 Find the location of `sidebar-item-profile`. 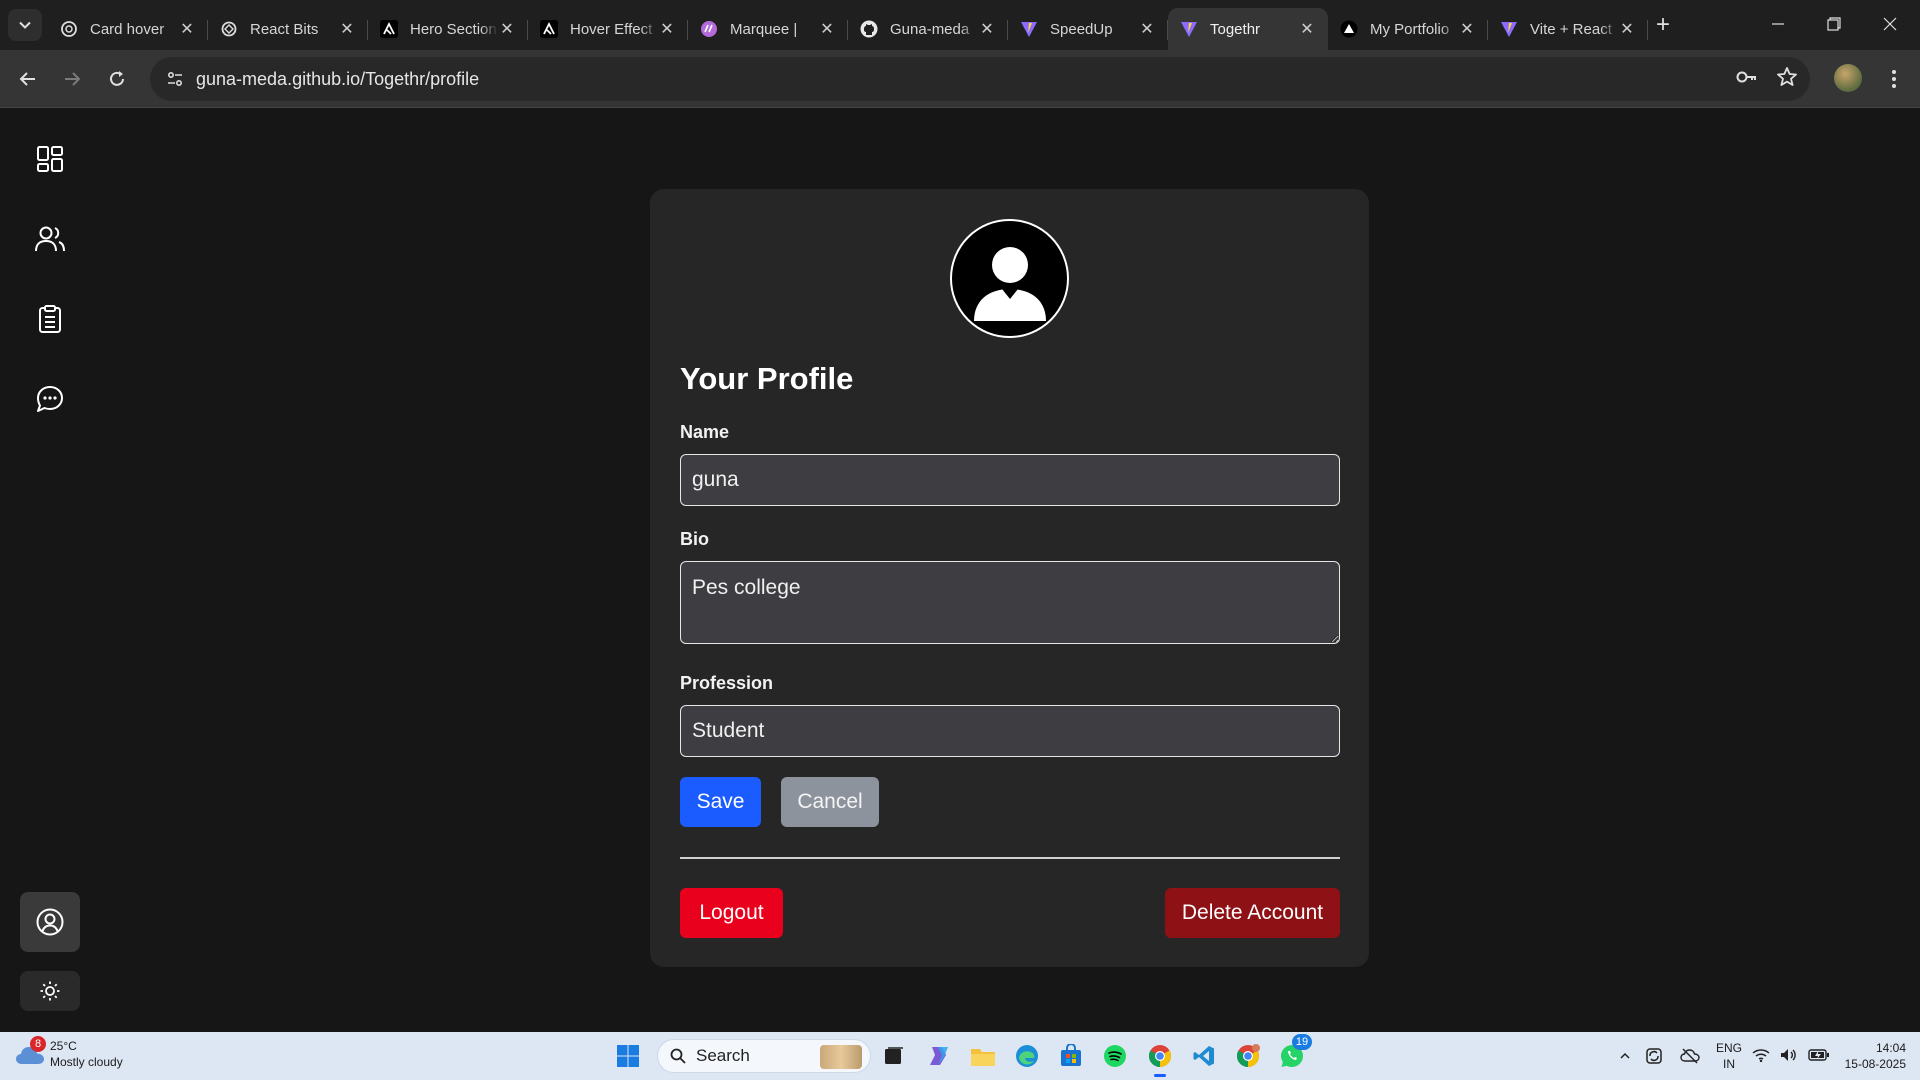

sidebar-item-profile is located at coordinates (50, 922).